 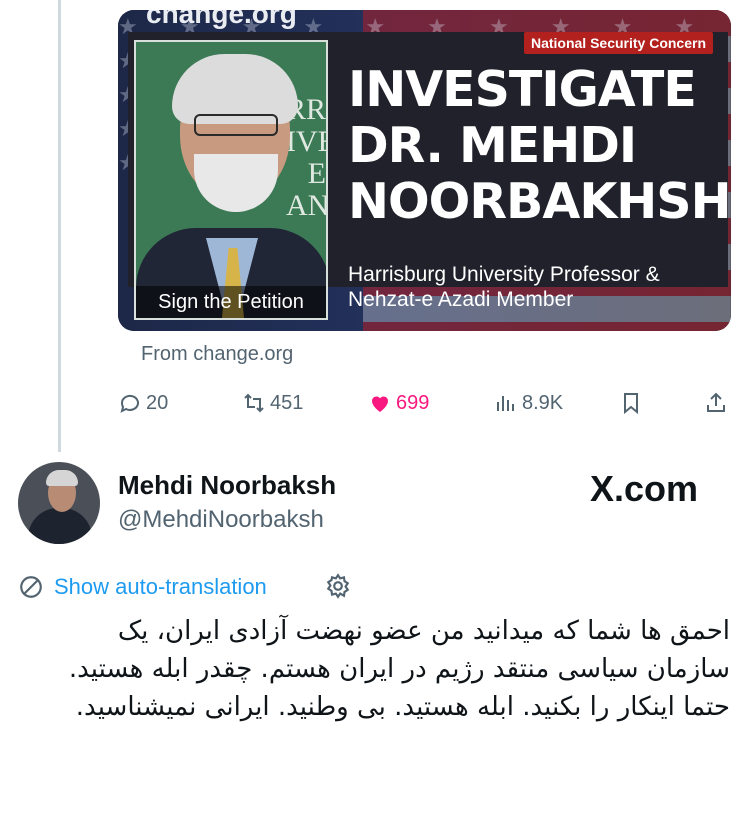 What do you see at coordinates (543, 402) in the screenshot?
I see `views-count: 8.9K` at bounding box center [543, 402].